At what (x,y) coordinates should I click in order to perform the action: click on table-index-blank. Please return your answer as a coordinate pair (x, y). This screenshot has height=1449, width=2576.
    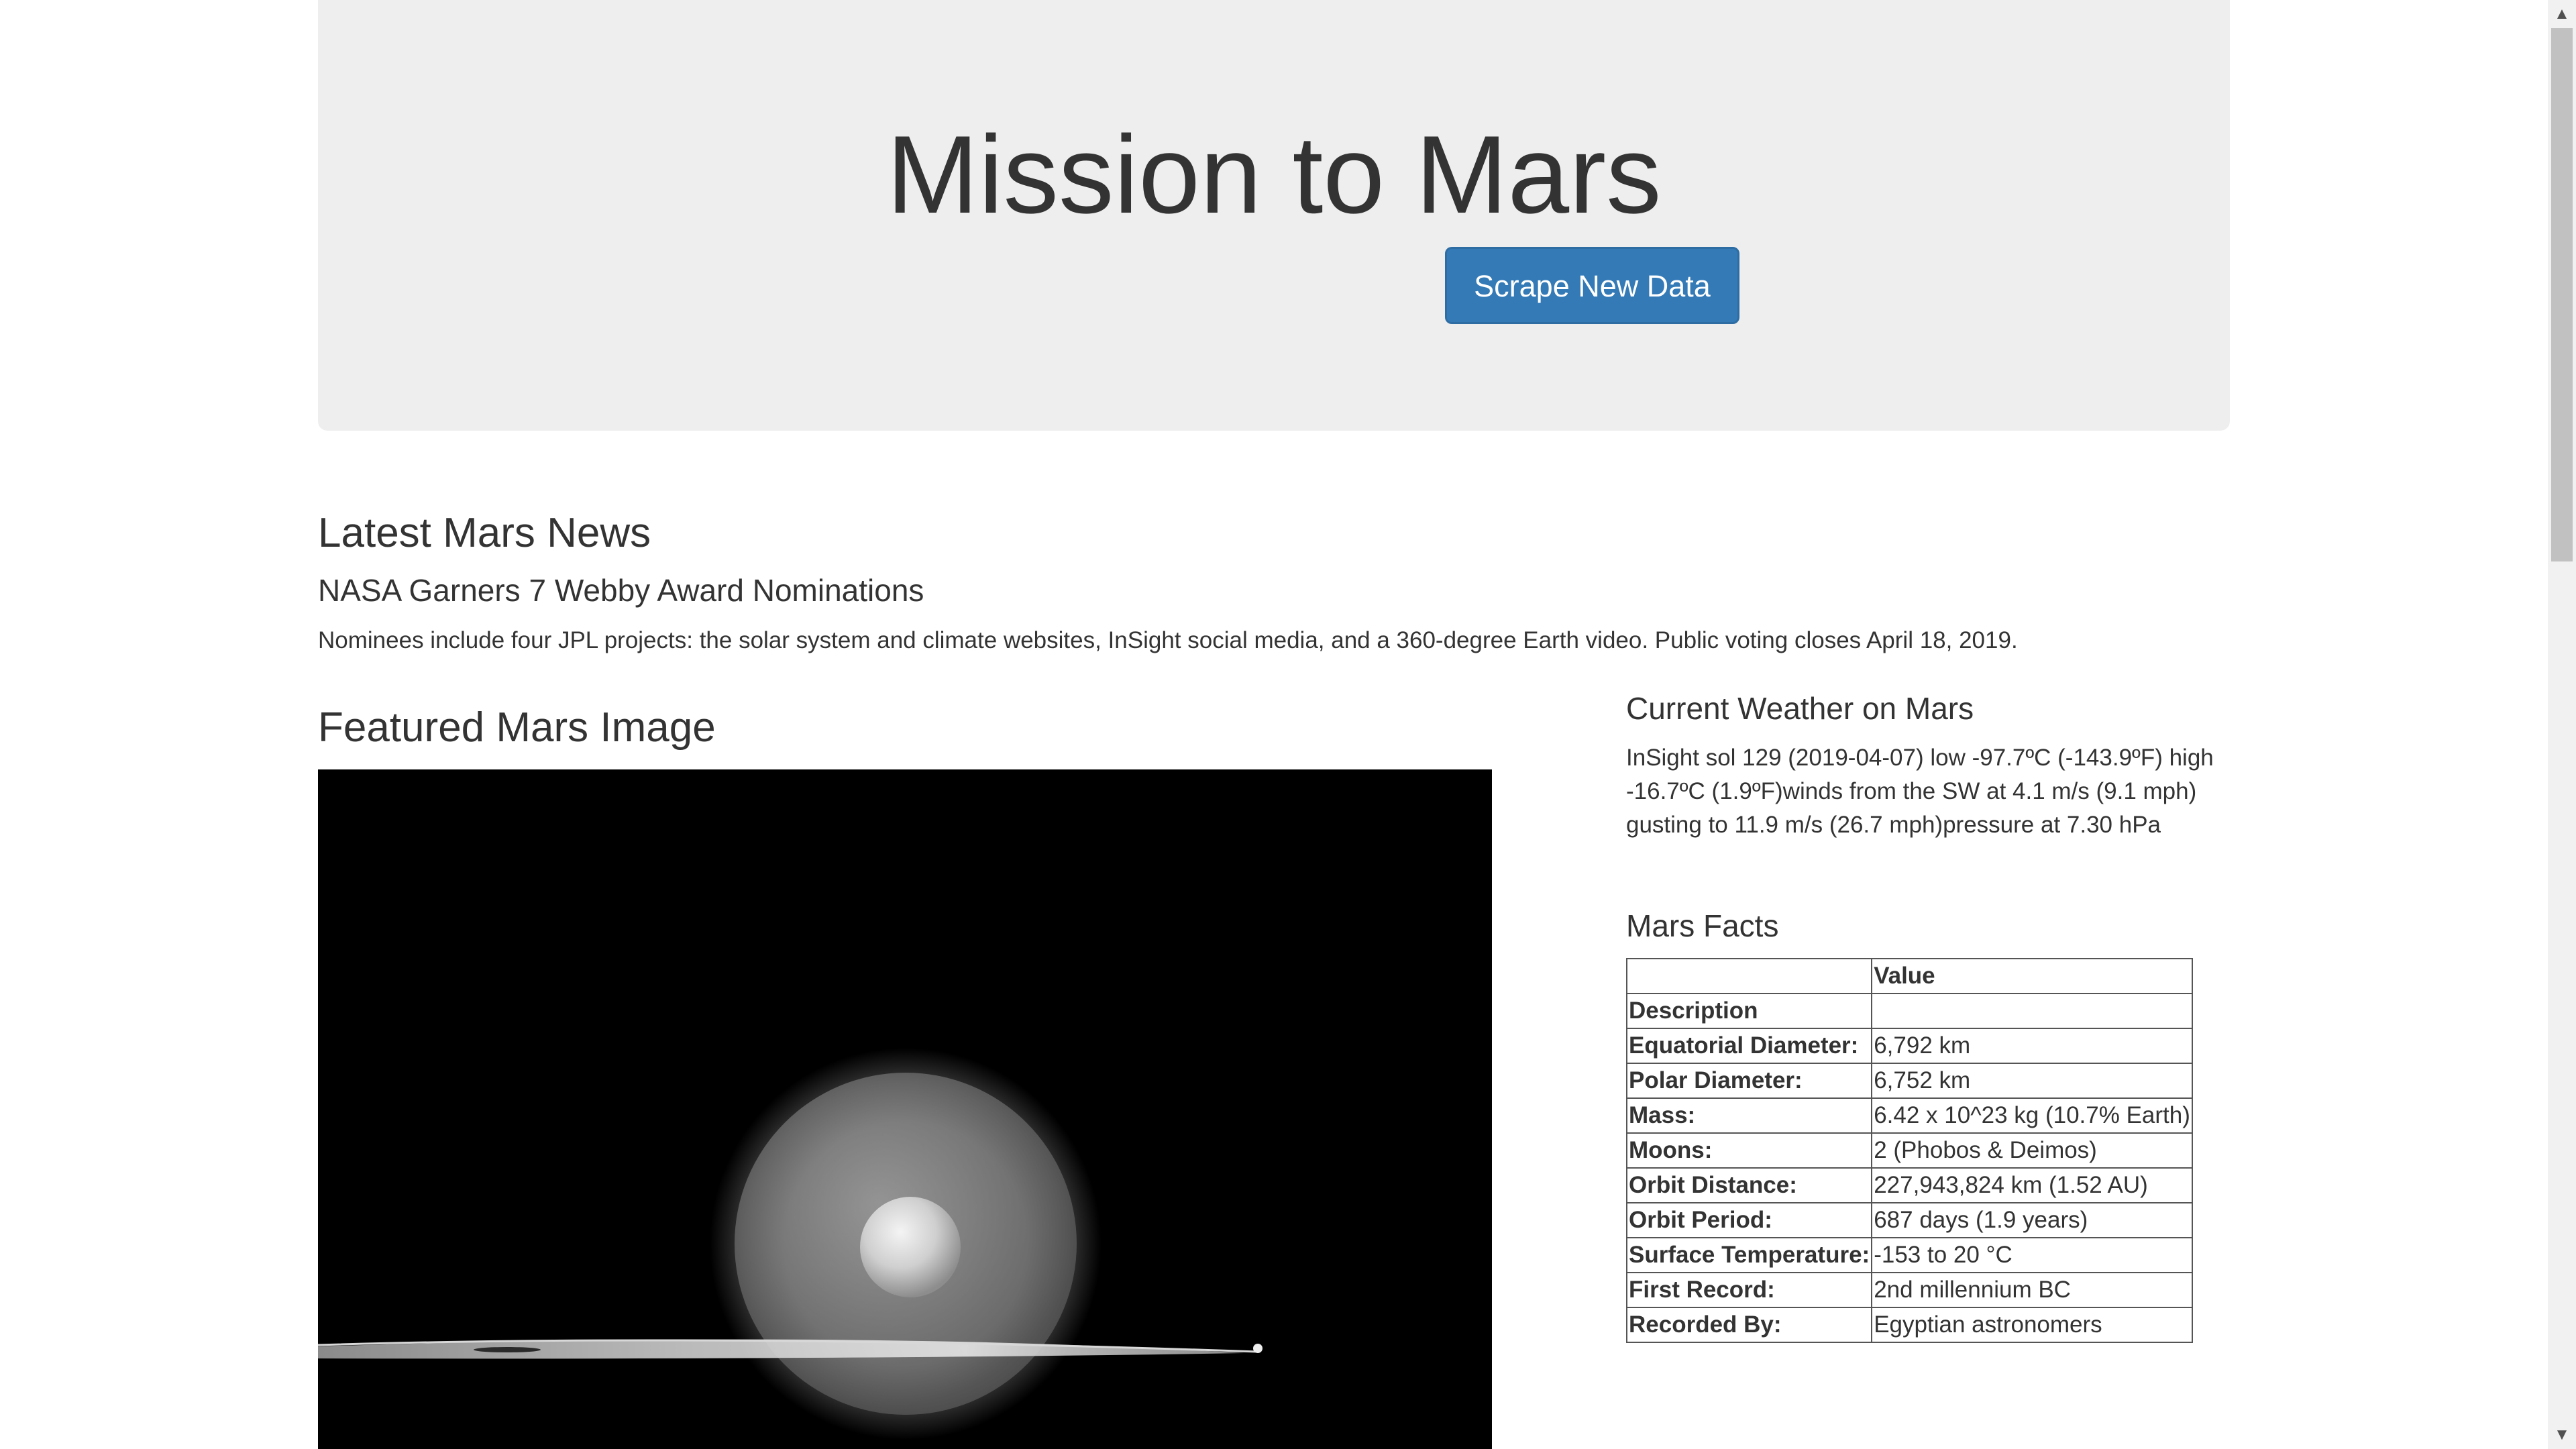
    Looking at the image, I should click on (2032, 1011).